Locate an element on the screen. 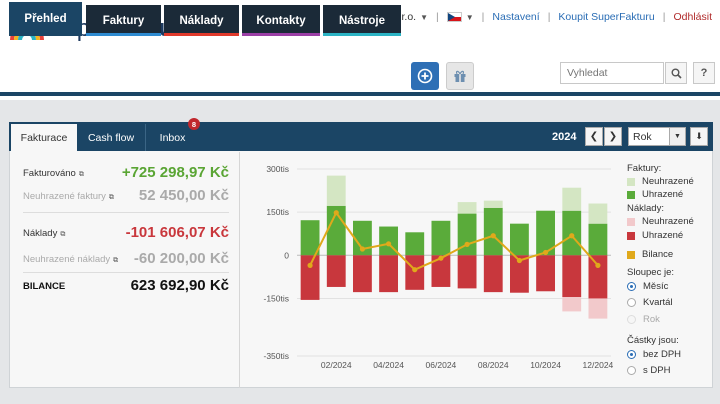 The height and width of the screenshot is (404, 720). nav-tab-tools: Nástroje is located at coordinates (362, 20).